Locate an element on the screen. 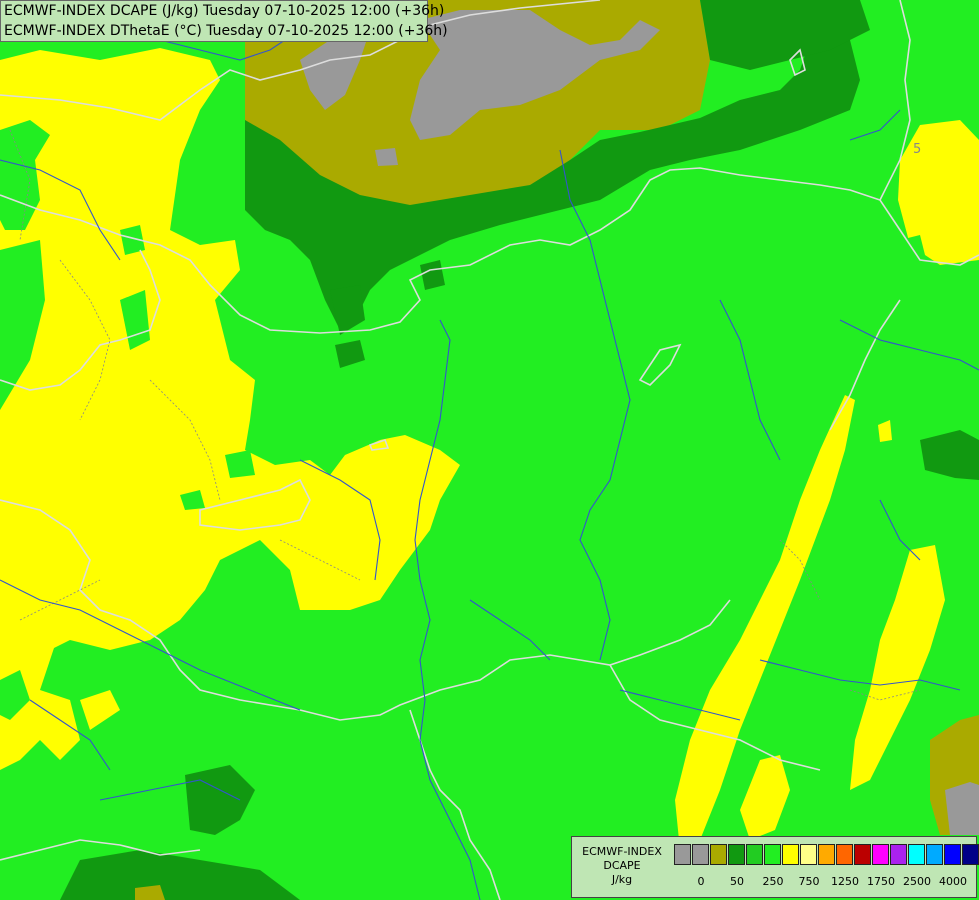  contour-label: 5 is located at coordinates (917, 149).